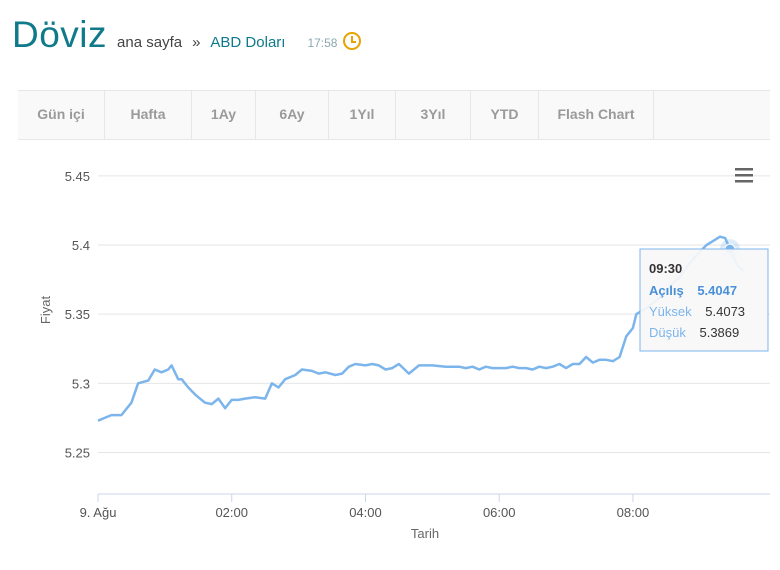  What do you see at coordinates (148, 115) in the screenshot?
I see `tab-week: Hafta` at bounding box center [148, 115].